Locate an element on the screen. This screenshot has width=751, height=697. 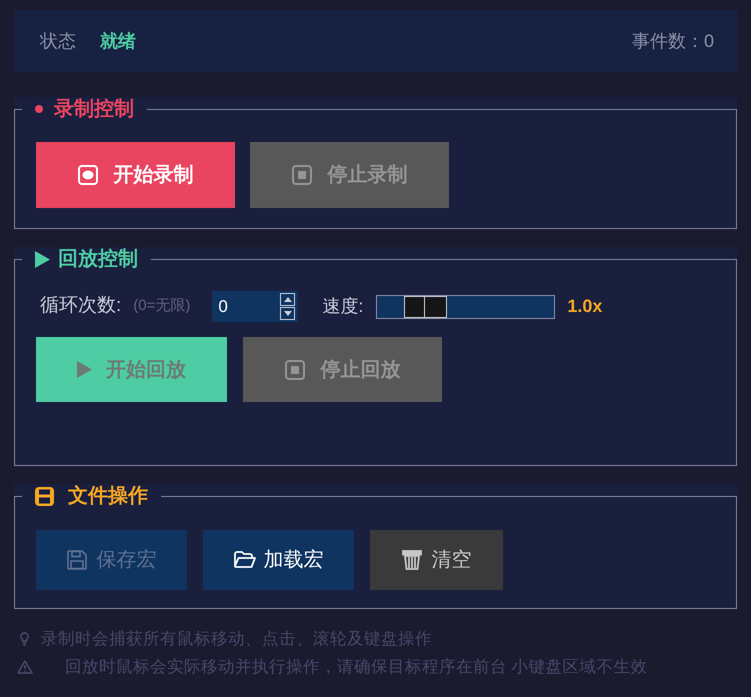
group-title: 文件操作 is located at coordinates (108, 496).